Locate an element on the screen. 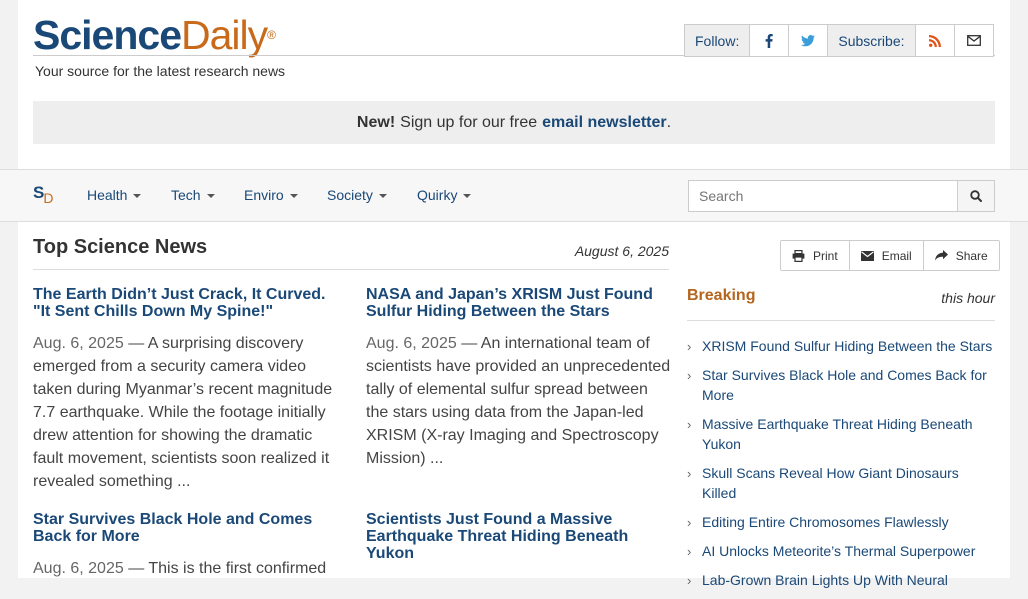 The height and width of the screenshot is (599, 1028). newsletter-text: Sign up for our free is located at coordinates (469, 122).